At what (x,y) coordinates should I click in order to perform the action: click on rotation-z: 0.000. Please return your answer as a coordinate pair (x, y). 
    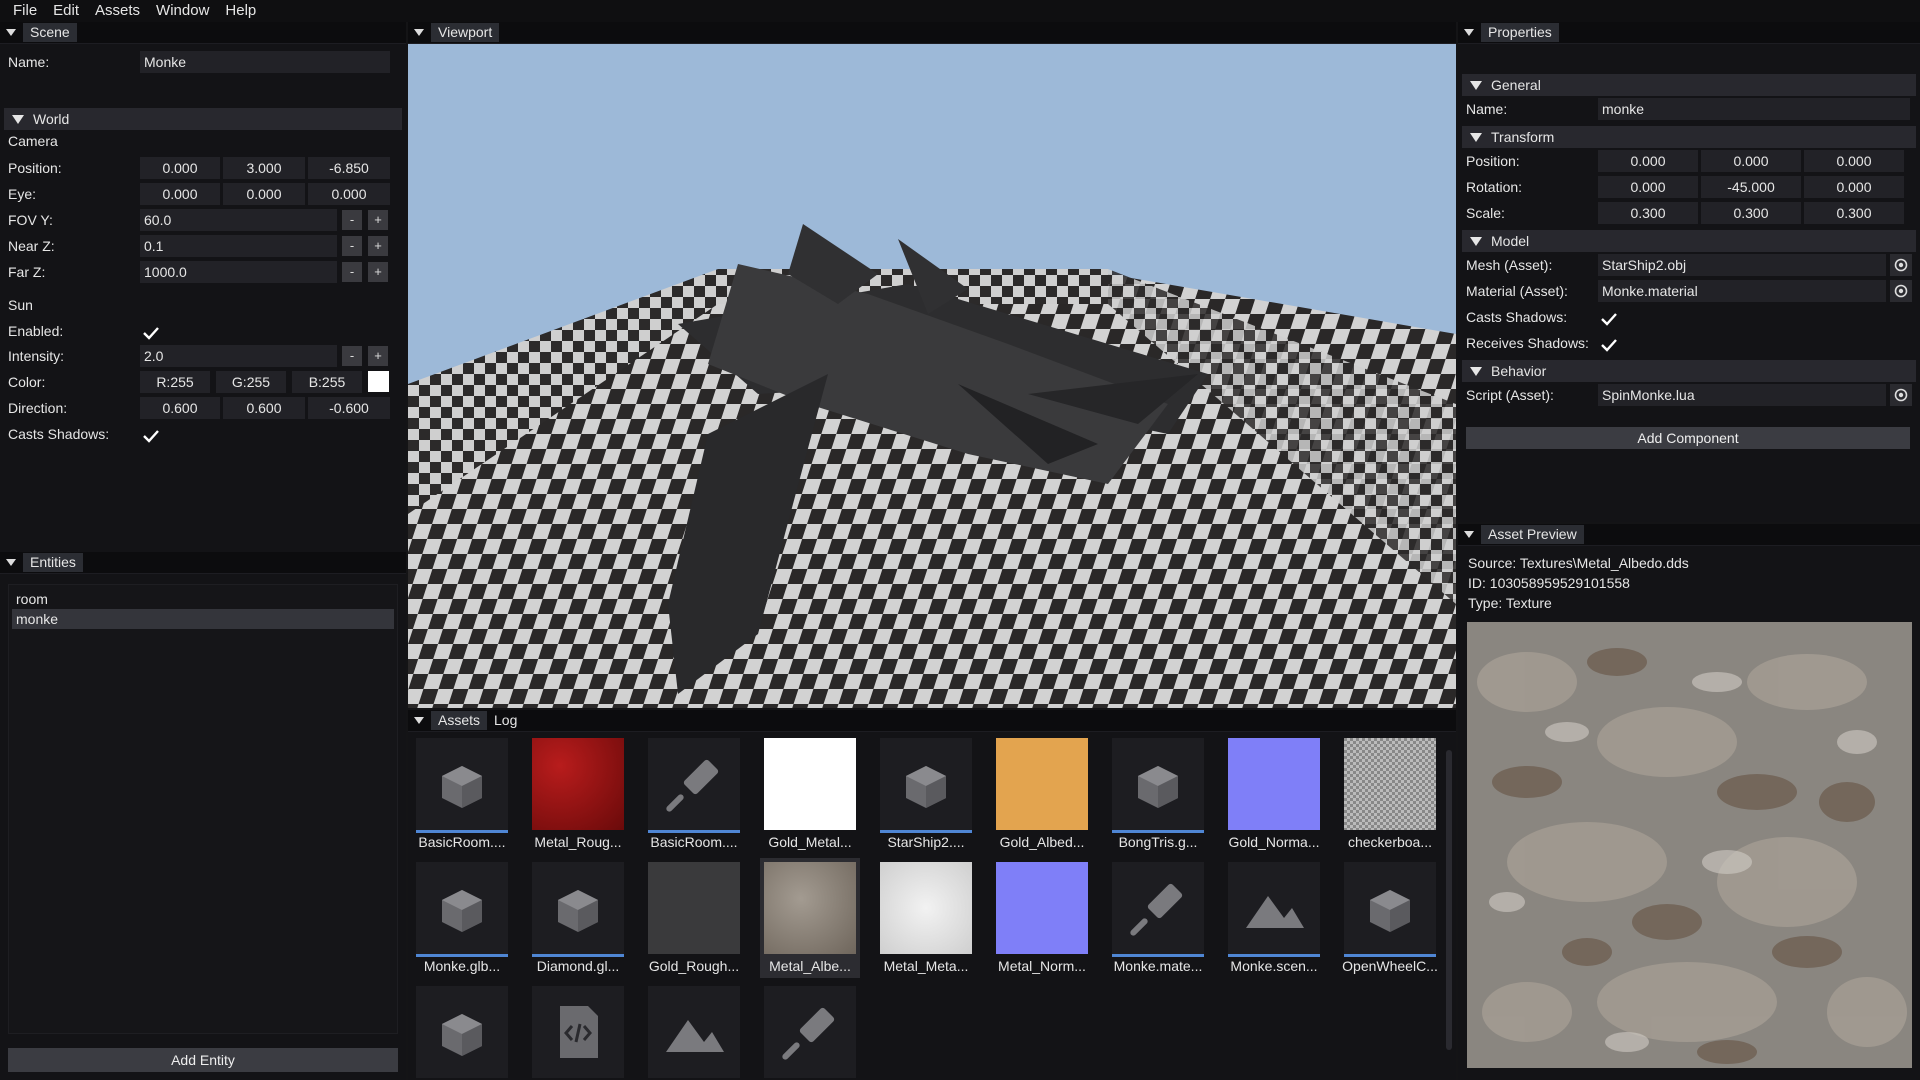
    Looking at the image, I should click on (1854, 187).